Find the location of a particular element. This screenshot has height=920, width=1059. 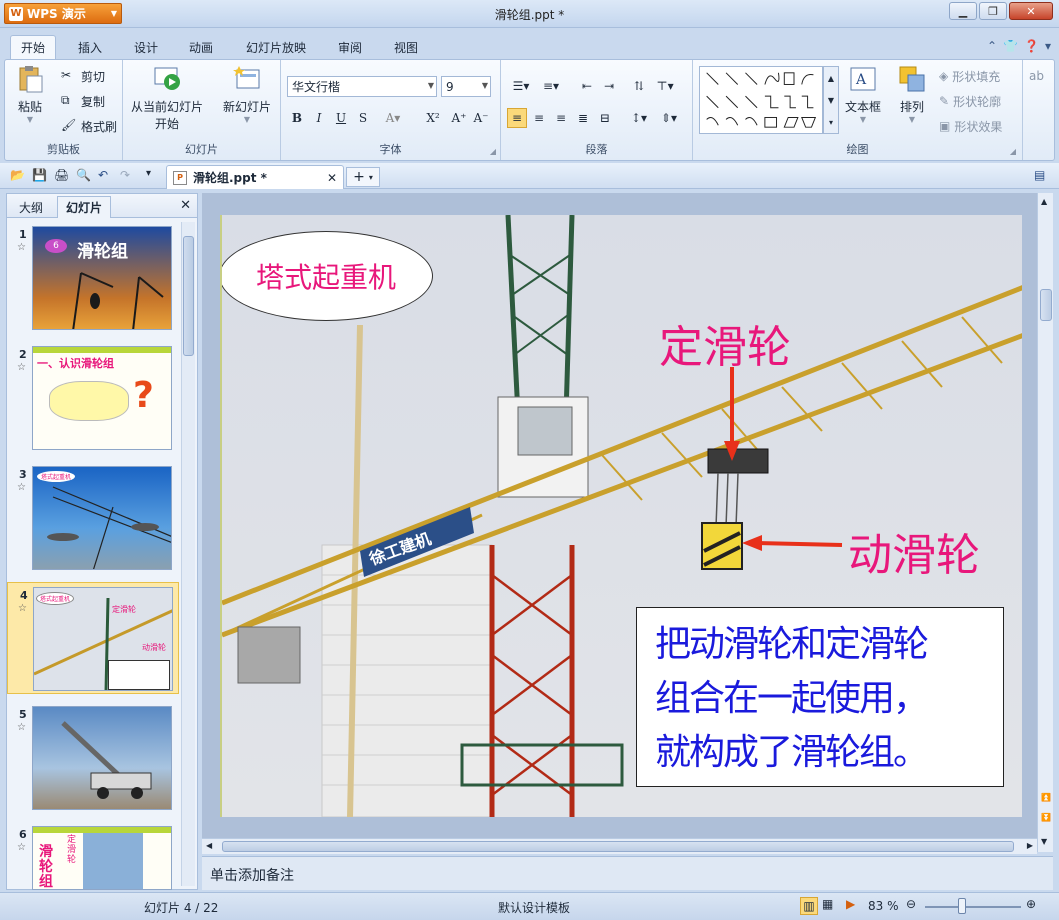

minimize-button: ▁ is located at coordinates (963, 11).